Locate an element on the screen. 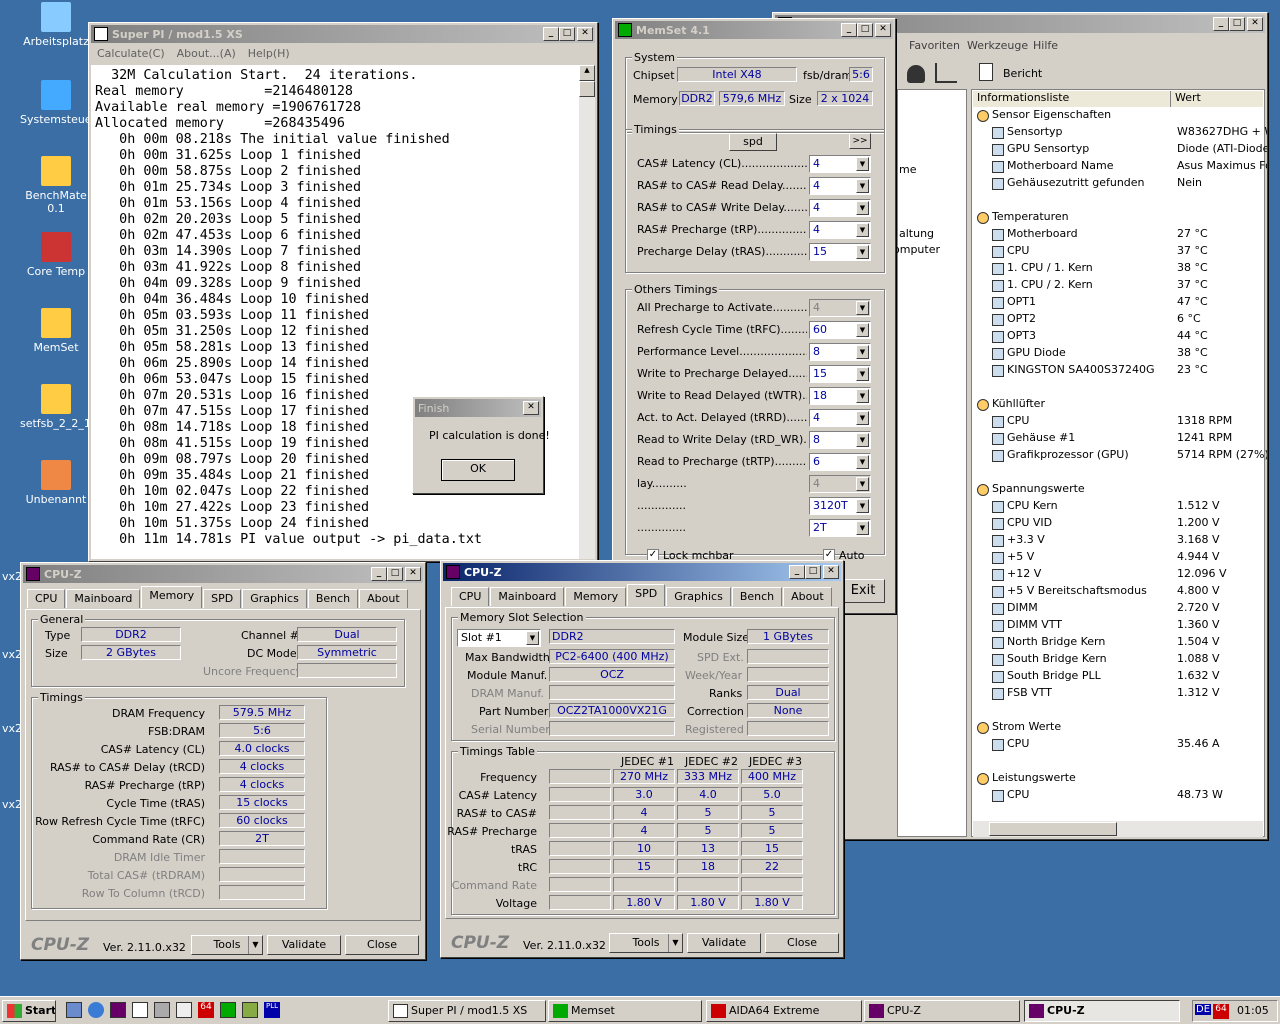 The height and width of the screenshot is (1024, 1280). sensor-row: +5 V Bereitschaftsmodus 4.800 V is located at coordinates (1122, 592).